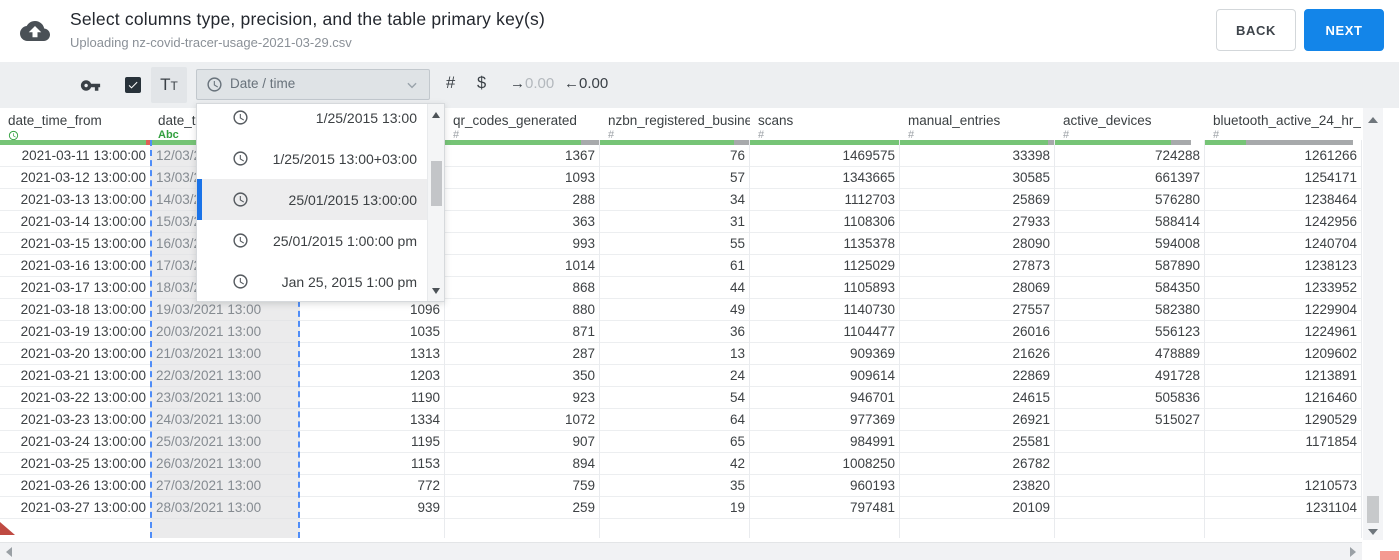 The image size is (1399, 560). Describe the element at coordinates (312, 158) in the screenshot. I see `datetime-format-option: 1/25/2015 13:00+03:00` at that location.